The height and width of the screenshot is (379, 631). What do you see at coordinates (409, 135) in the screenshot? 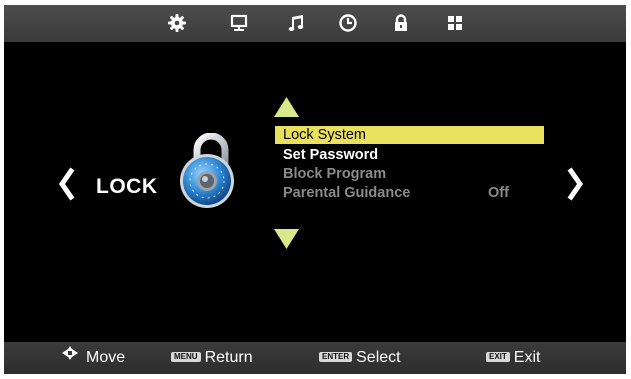
I see `menu-item-lock-system: Lock System` at bounding box center [409, 135].